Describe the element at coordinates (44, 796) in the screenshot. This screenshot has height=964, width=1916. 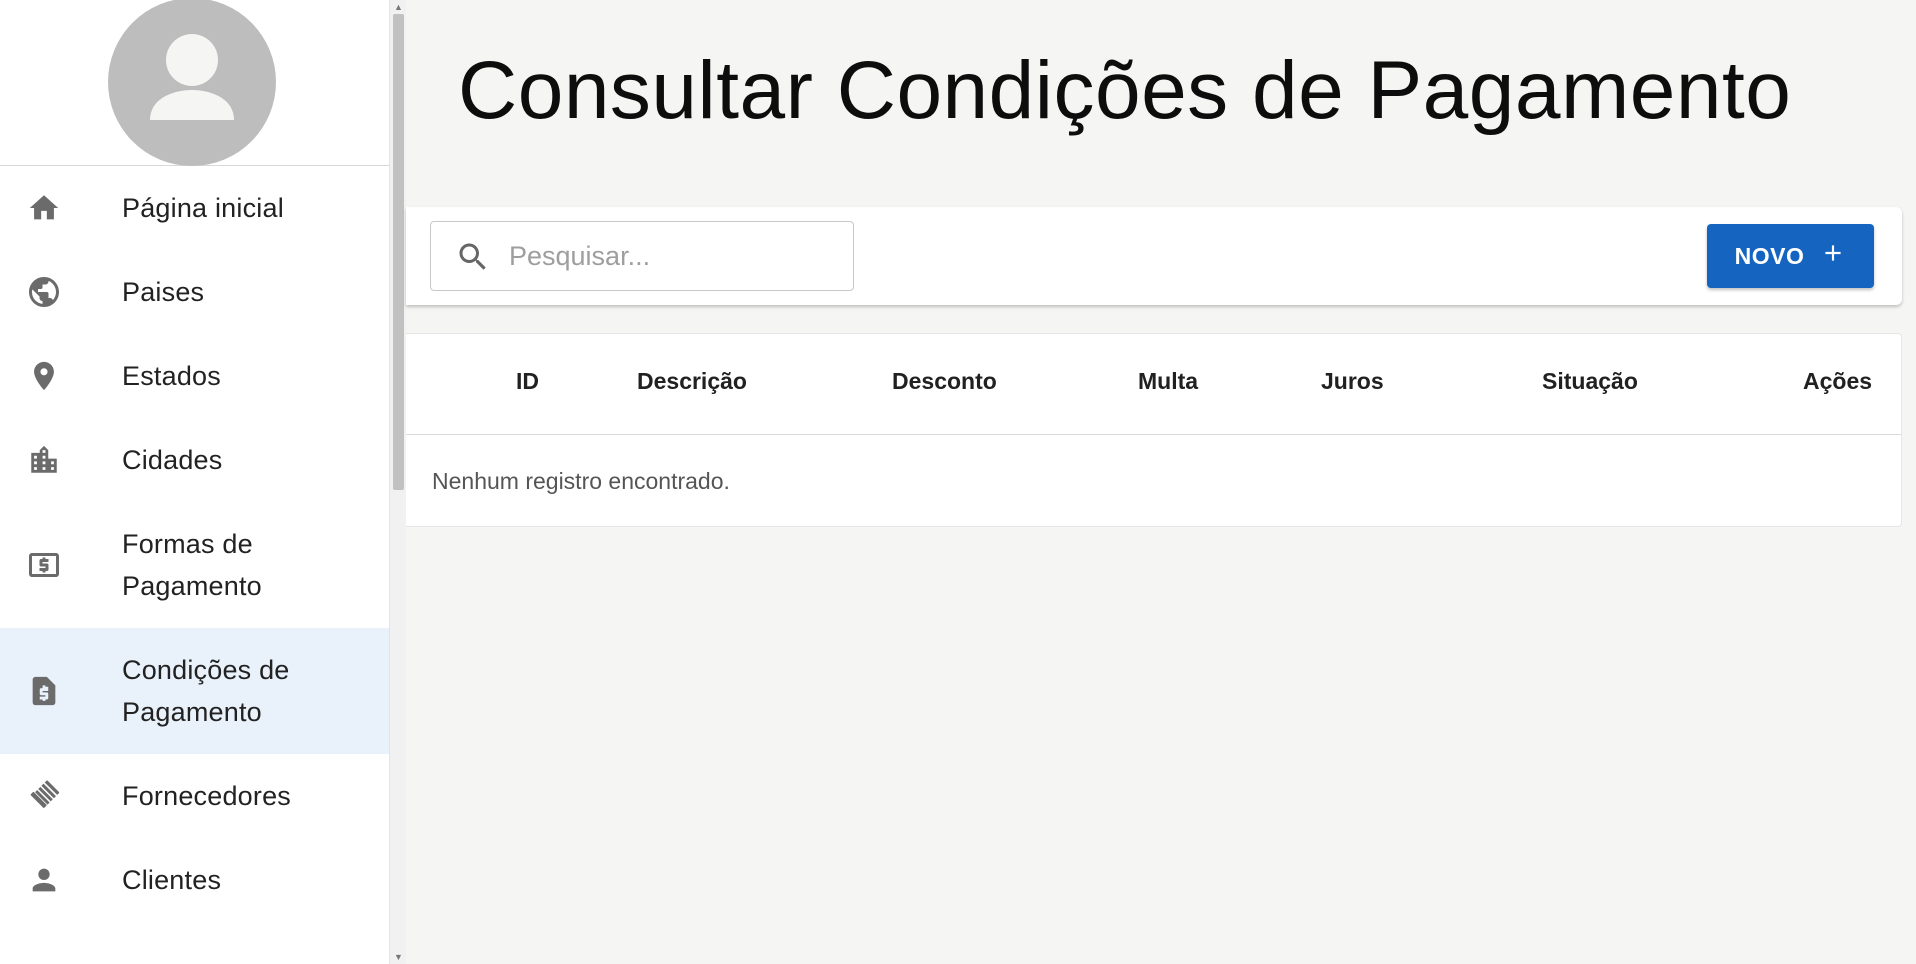
I see `handshake-icon` at that location.